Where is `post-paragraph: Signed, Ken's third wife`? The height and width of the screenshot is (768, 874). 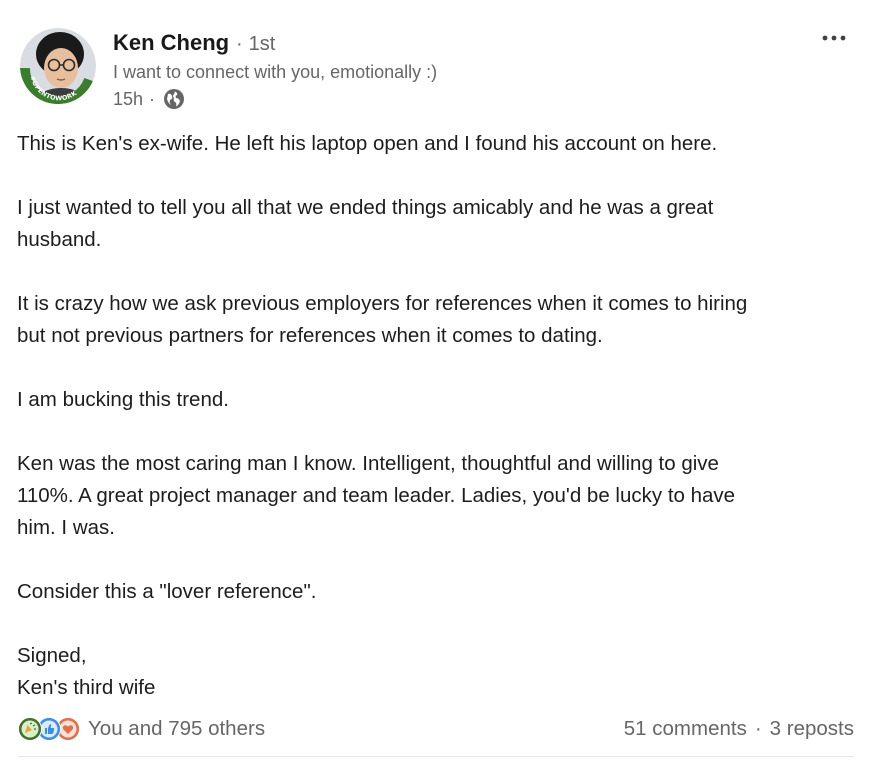 post-paragraph: Signed, Ken's third wife is located at coordinates (437, 672).